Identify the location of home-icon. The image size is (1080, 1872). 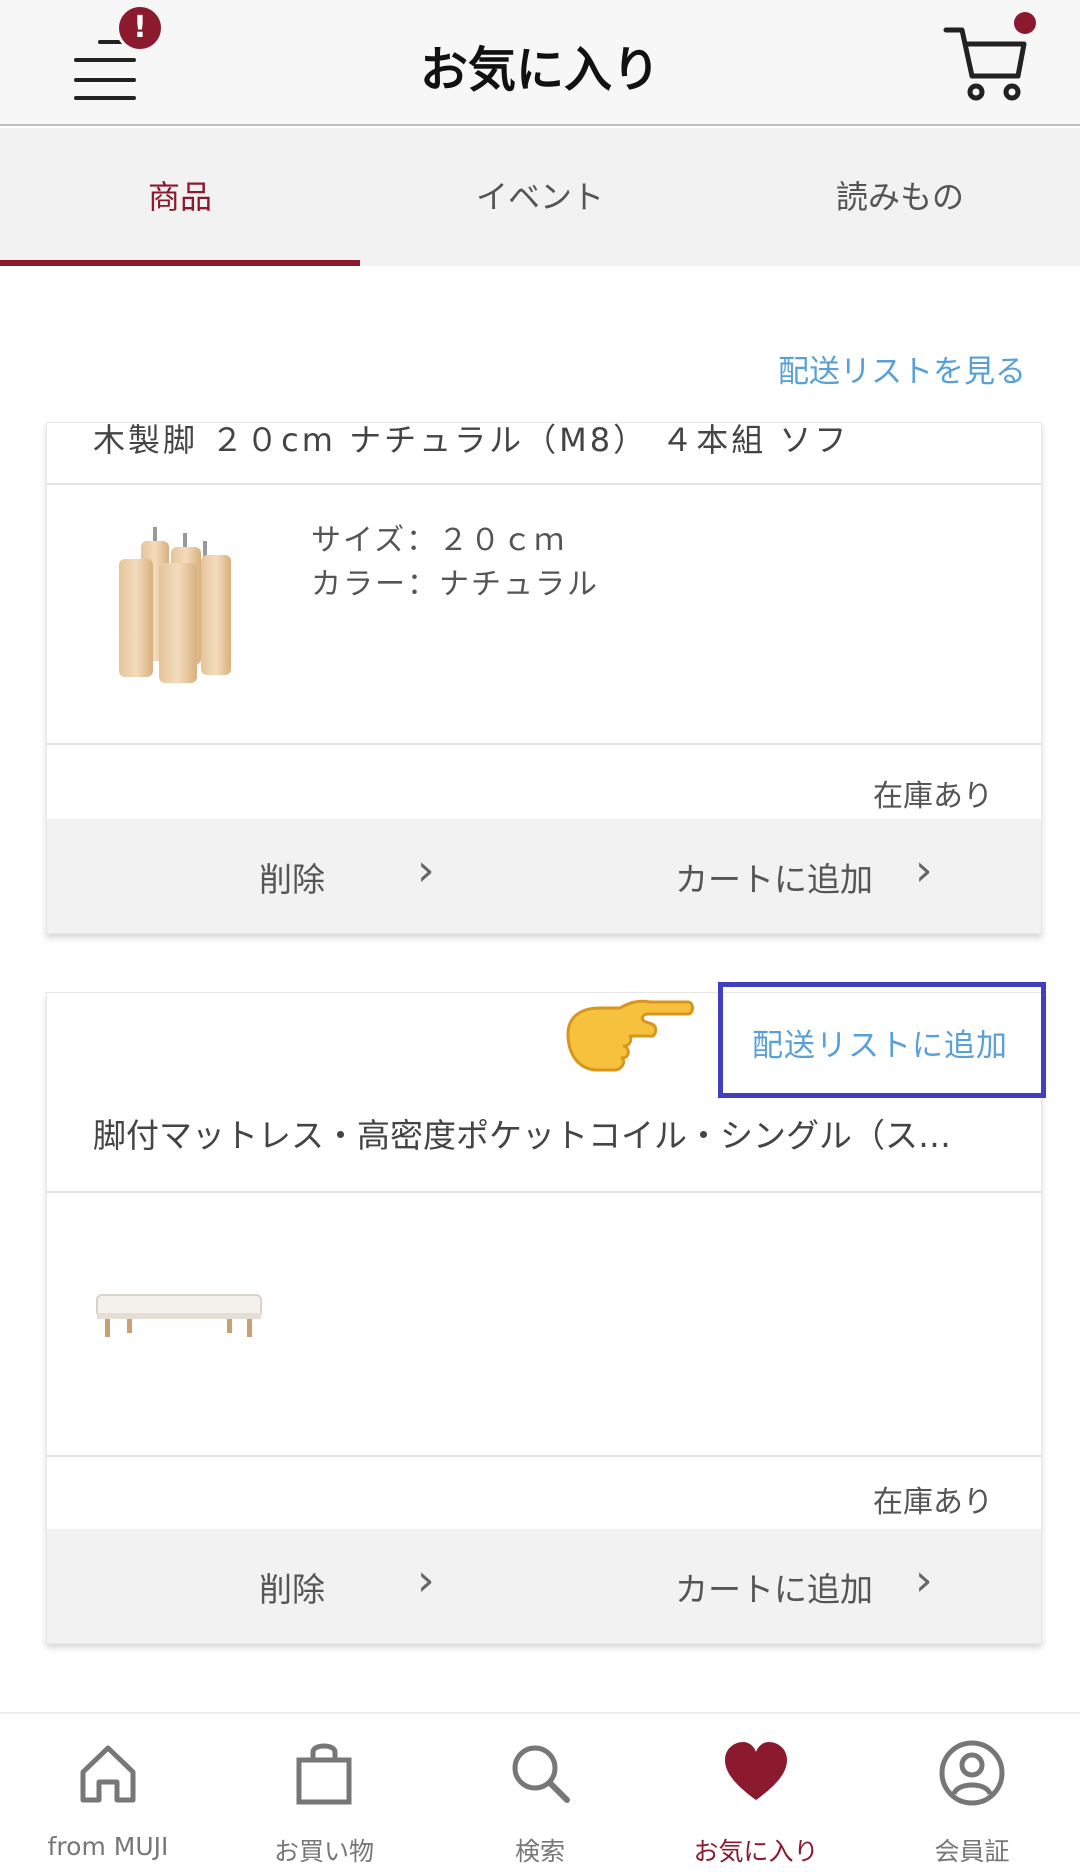
(108, 1774).